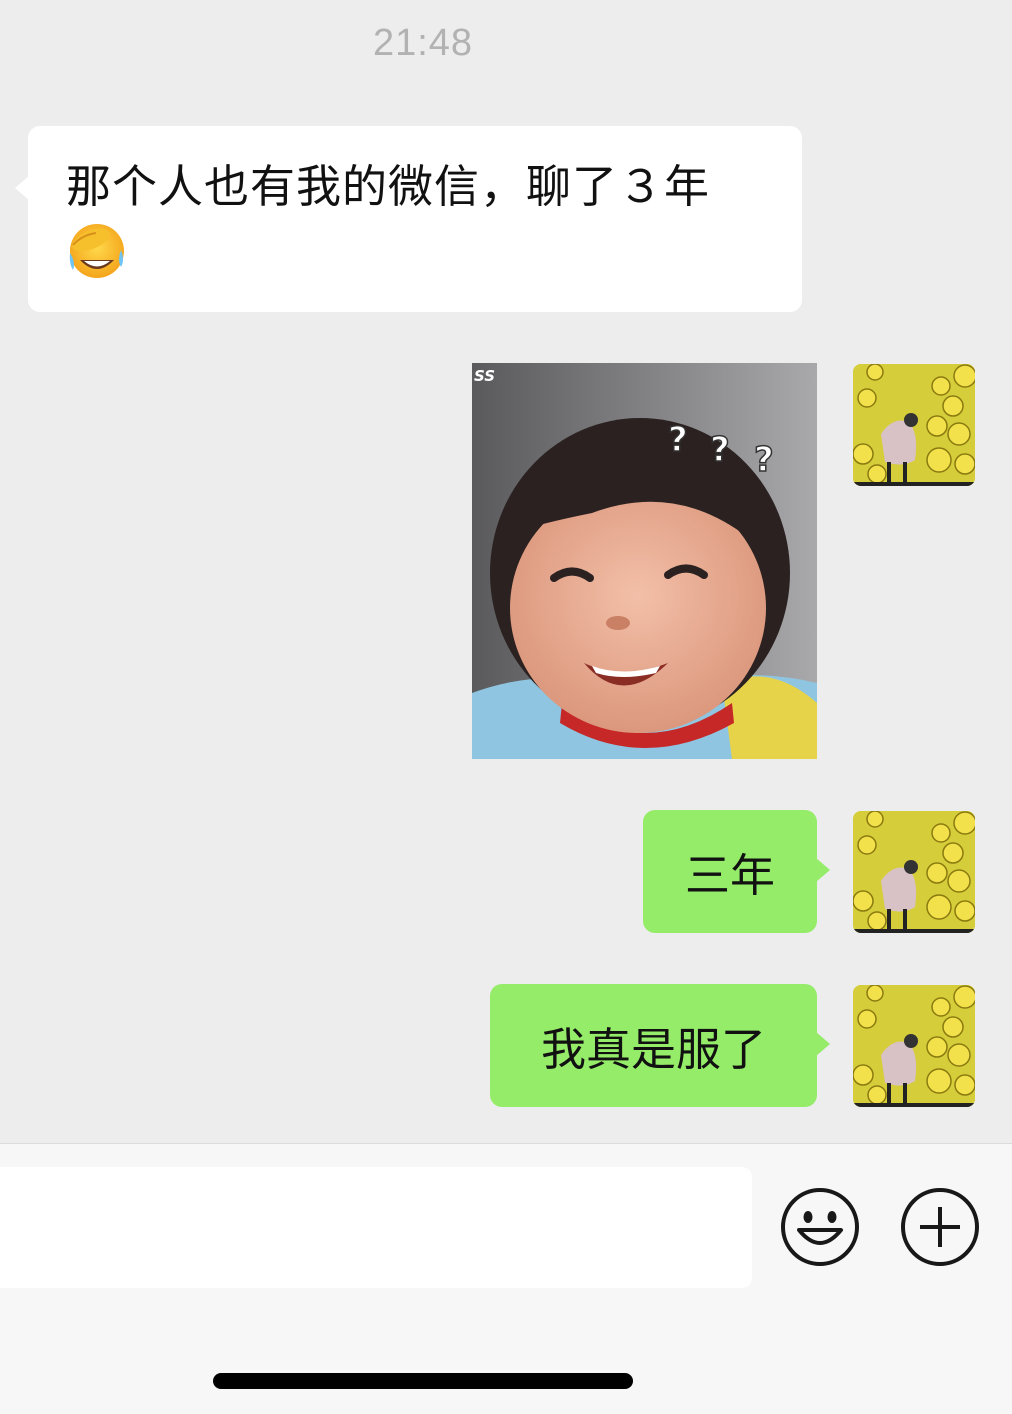  I want to click on sticker-watermark: SS, so click(484, 376).